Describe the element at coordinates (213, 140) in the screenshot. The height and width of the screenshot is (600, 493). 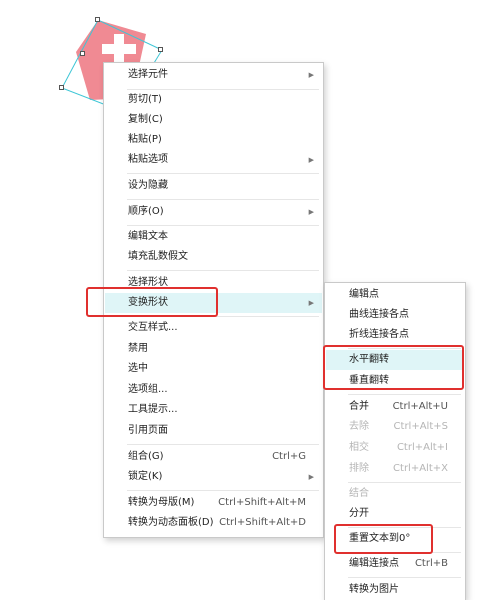
I see `menu-item-paste: 粘贴(P)` at that location.